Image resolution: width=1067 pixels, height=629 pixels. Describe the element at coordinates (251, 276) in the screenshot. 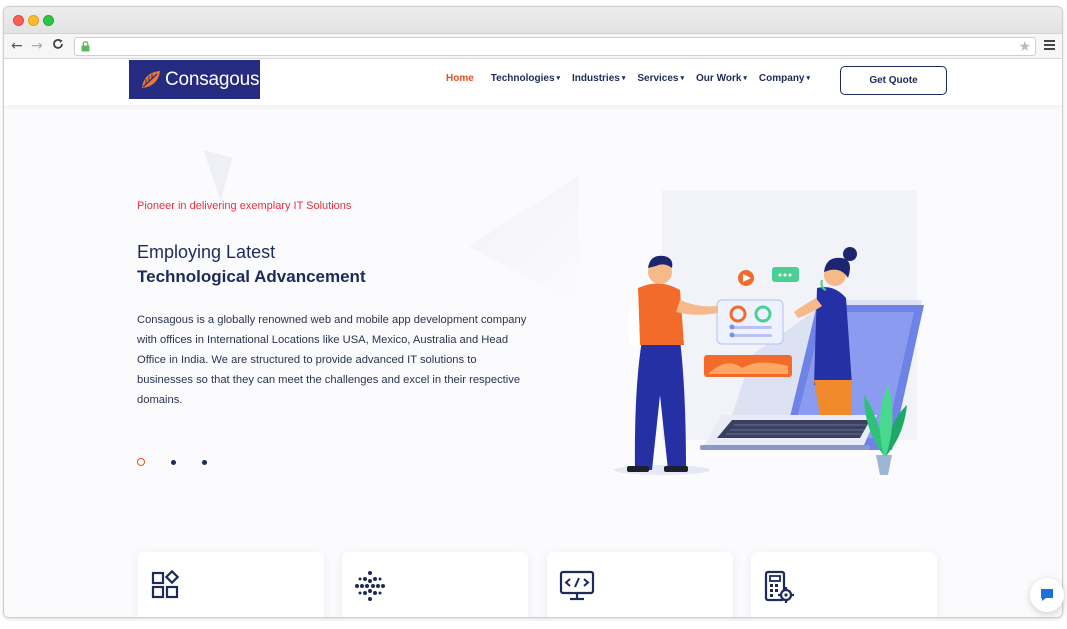

I see `hero-title-line2: Technological Advancement` at that location.